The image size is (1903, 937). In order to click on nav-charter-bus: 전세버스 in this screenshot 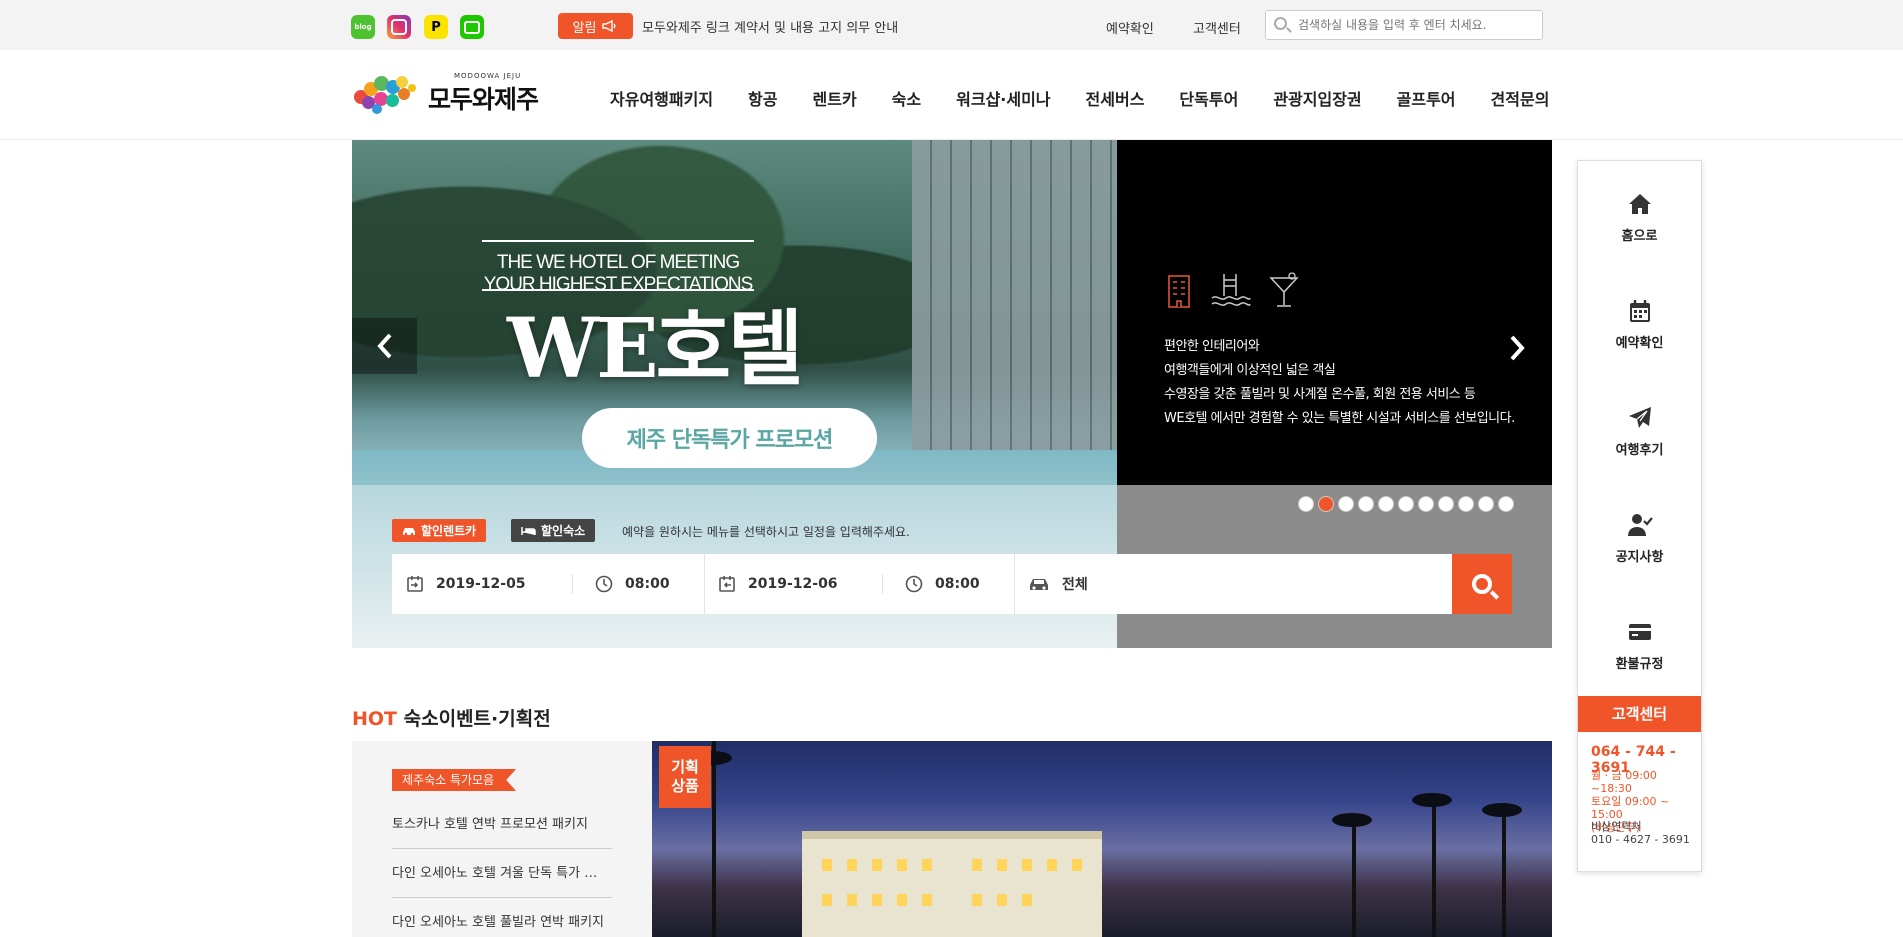, I will do `click(1115, 98)`.